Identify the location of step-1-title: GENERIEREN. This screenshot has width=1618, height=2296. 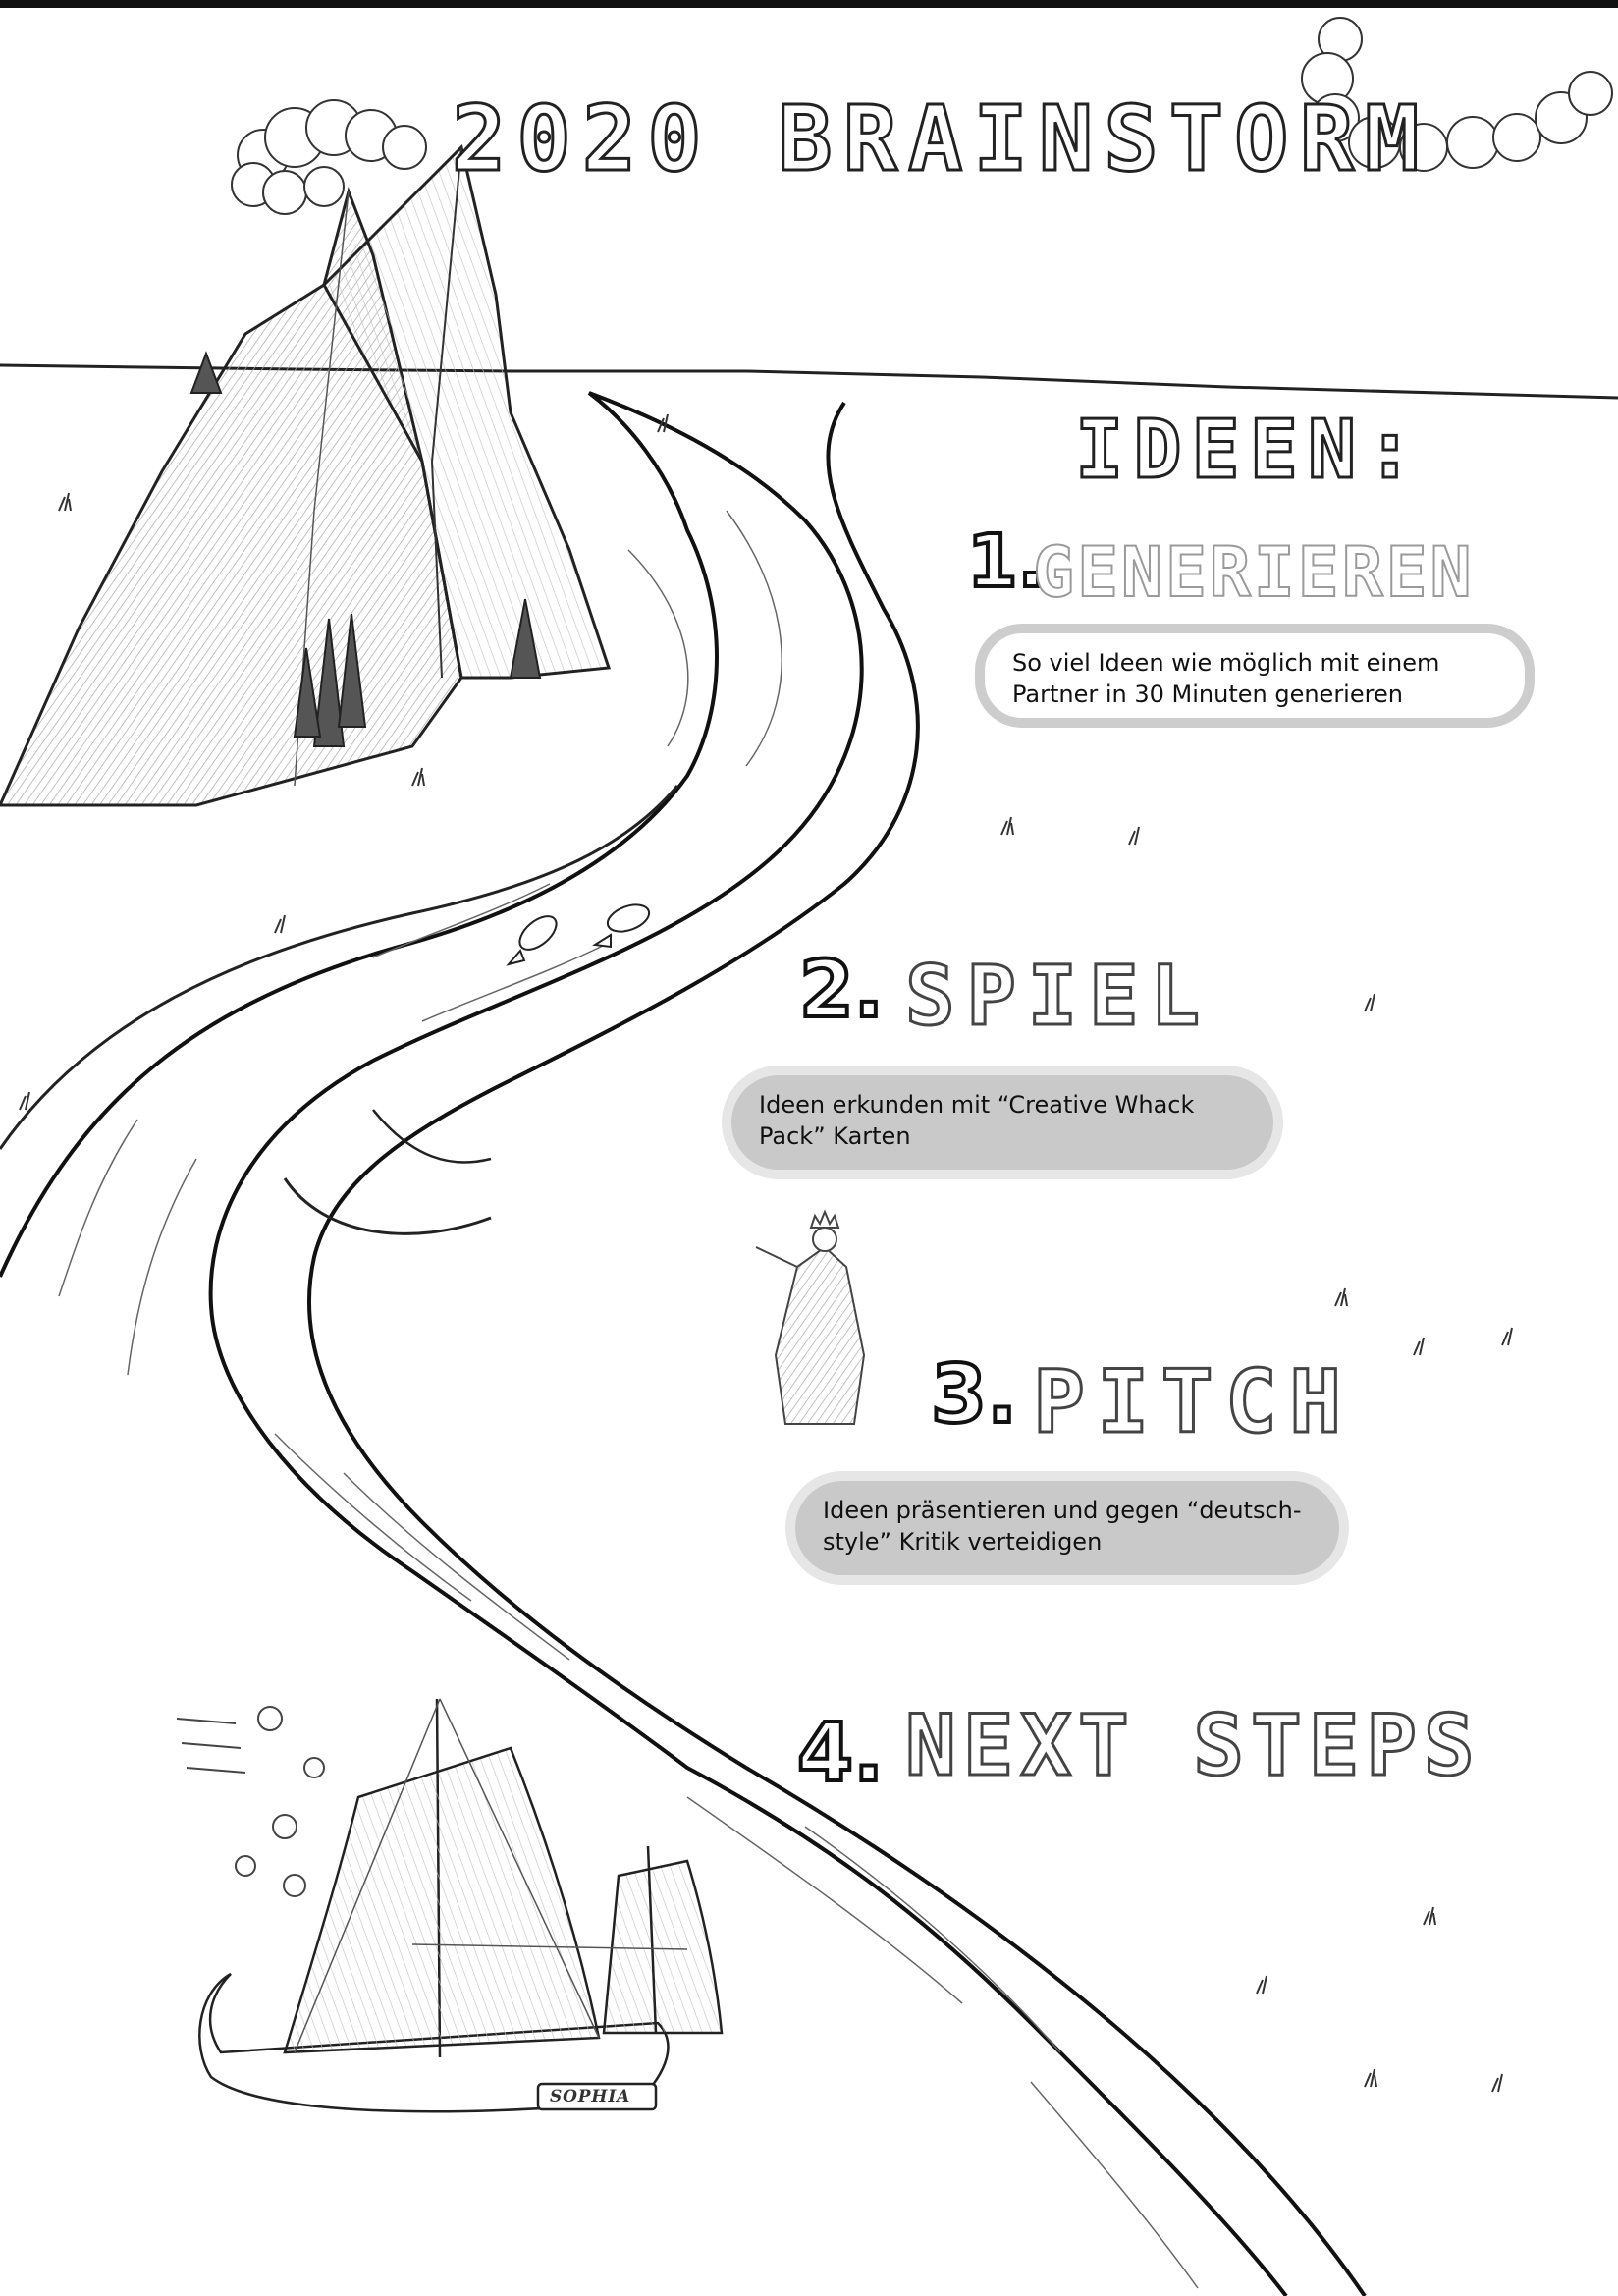
(1253, 572).